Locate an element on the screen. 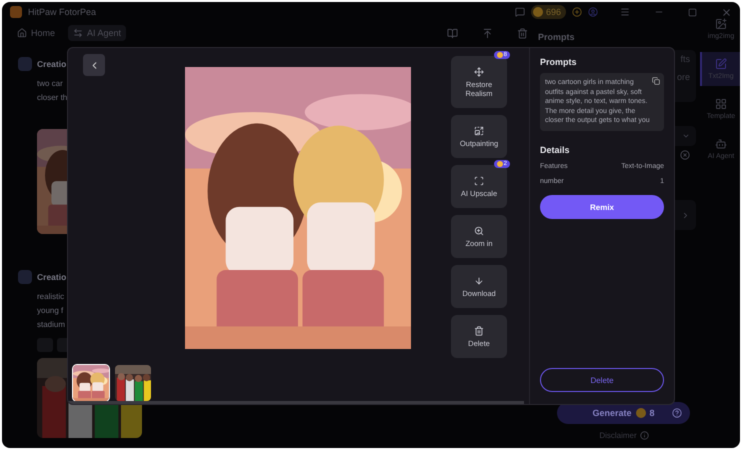 The width and height of the screenshot is (742, 450). panel-title: Prompts is located at coordinates (557, 37).